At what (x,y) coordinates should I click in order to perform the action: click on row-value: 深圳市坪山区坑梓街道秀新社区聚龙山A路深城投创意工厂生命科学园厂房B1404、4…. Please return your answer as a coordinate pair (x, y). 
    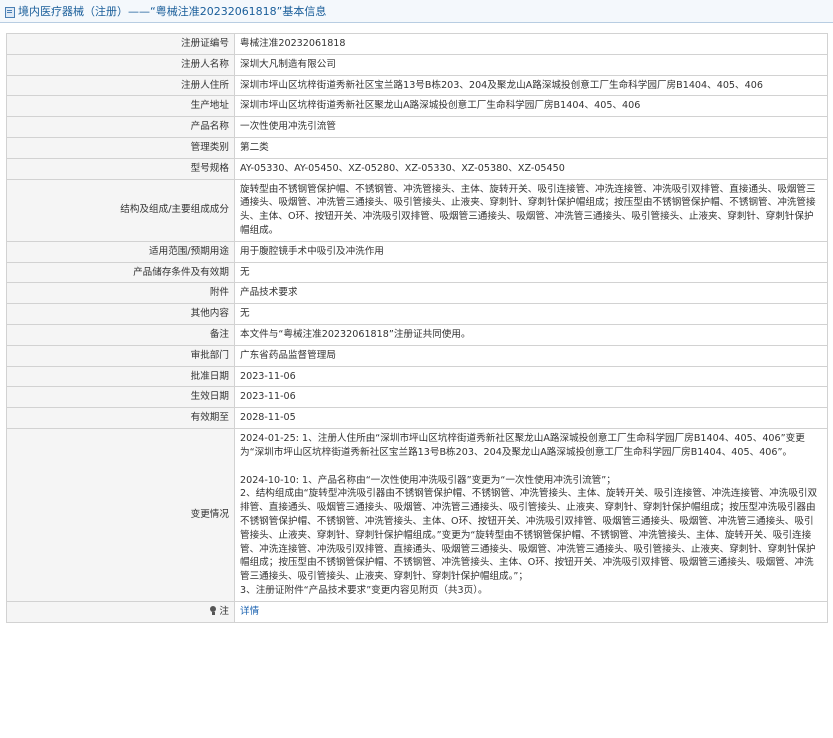
    Looking at the image, I should click on (531, 106).